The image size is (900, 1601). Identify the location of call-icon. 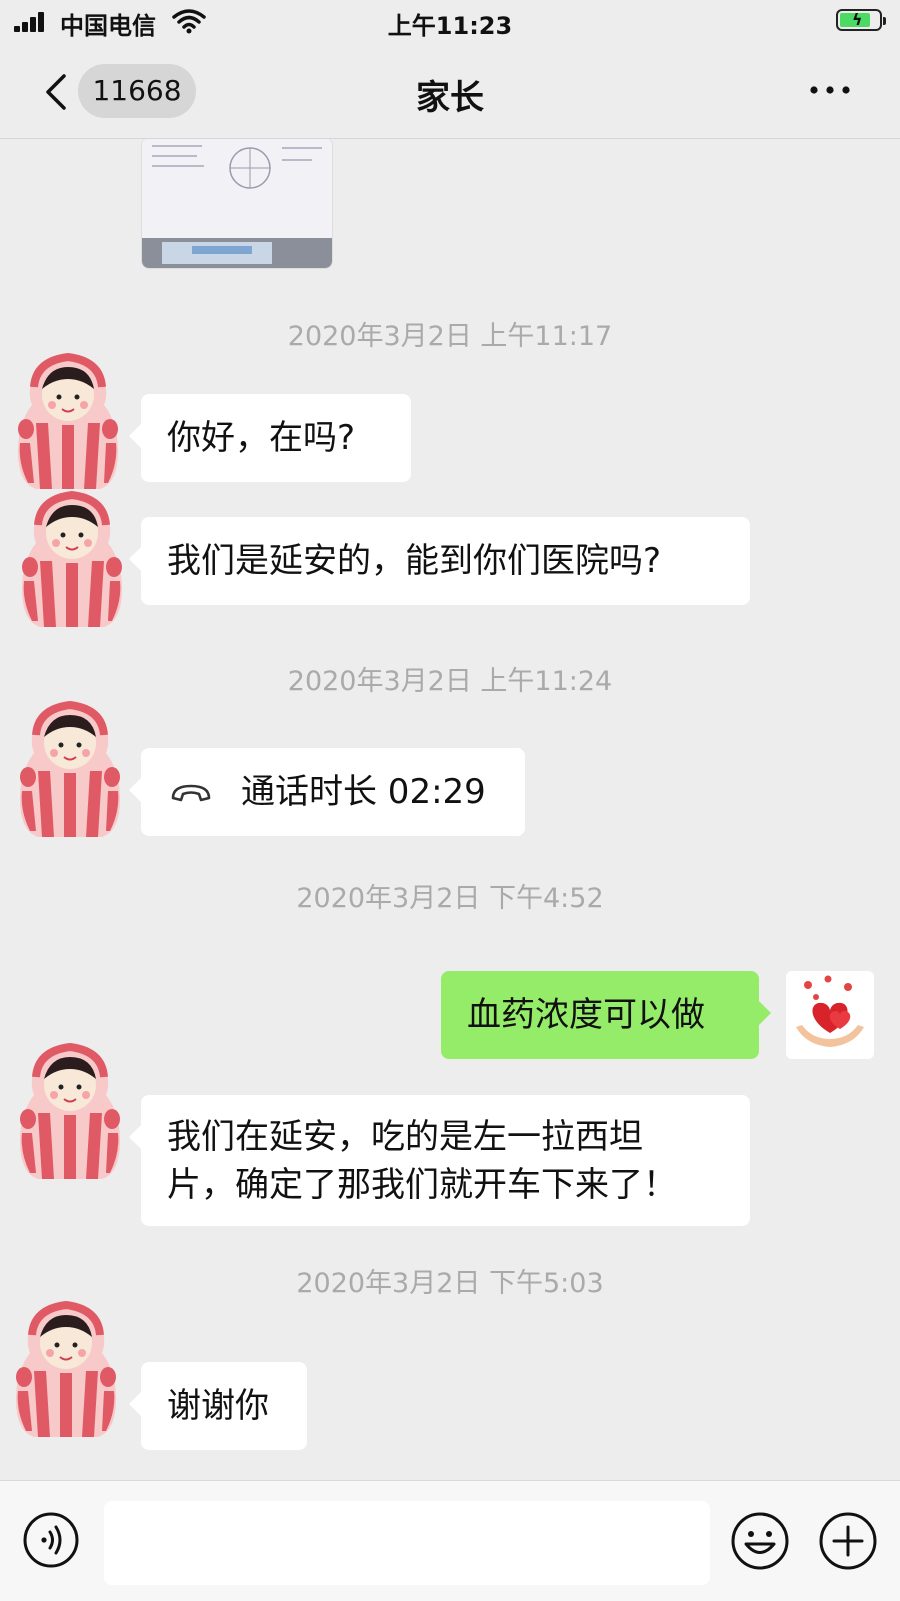
(191, 793).